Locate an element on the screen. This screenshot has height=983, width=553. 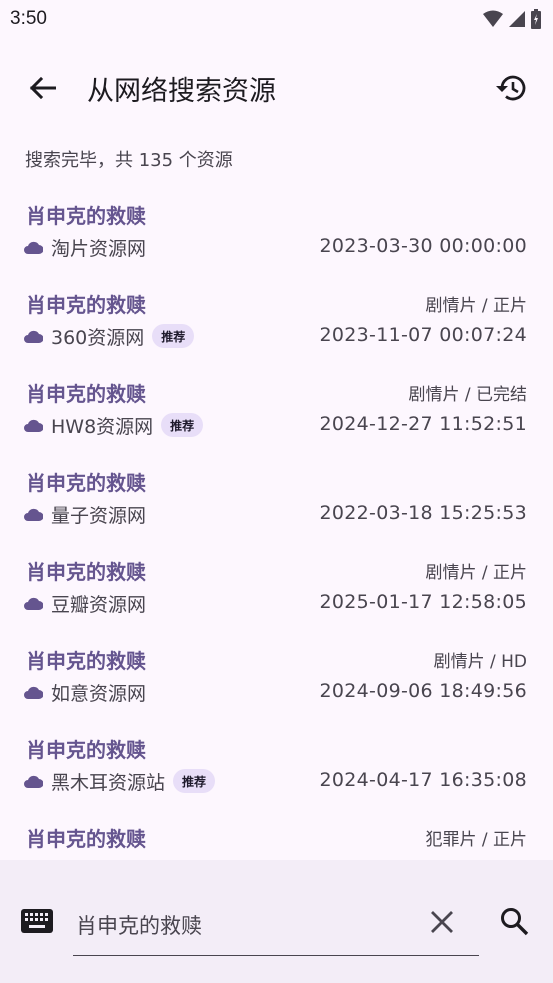
result-source: HW8资源网 推荐 is located at coordinates (114, 425).